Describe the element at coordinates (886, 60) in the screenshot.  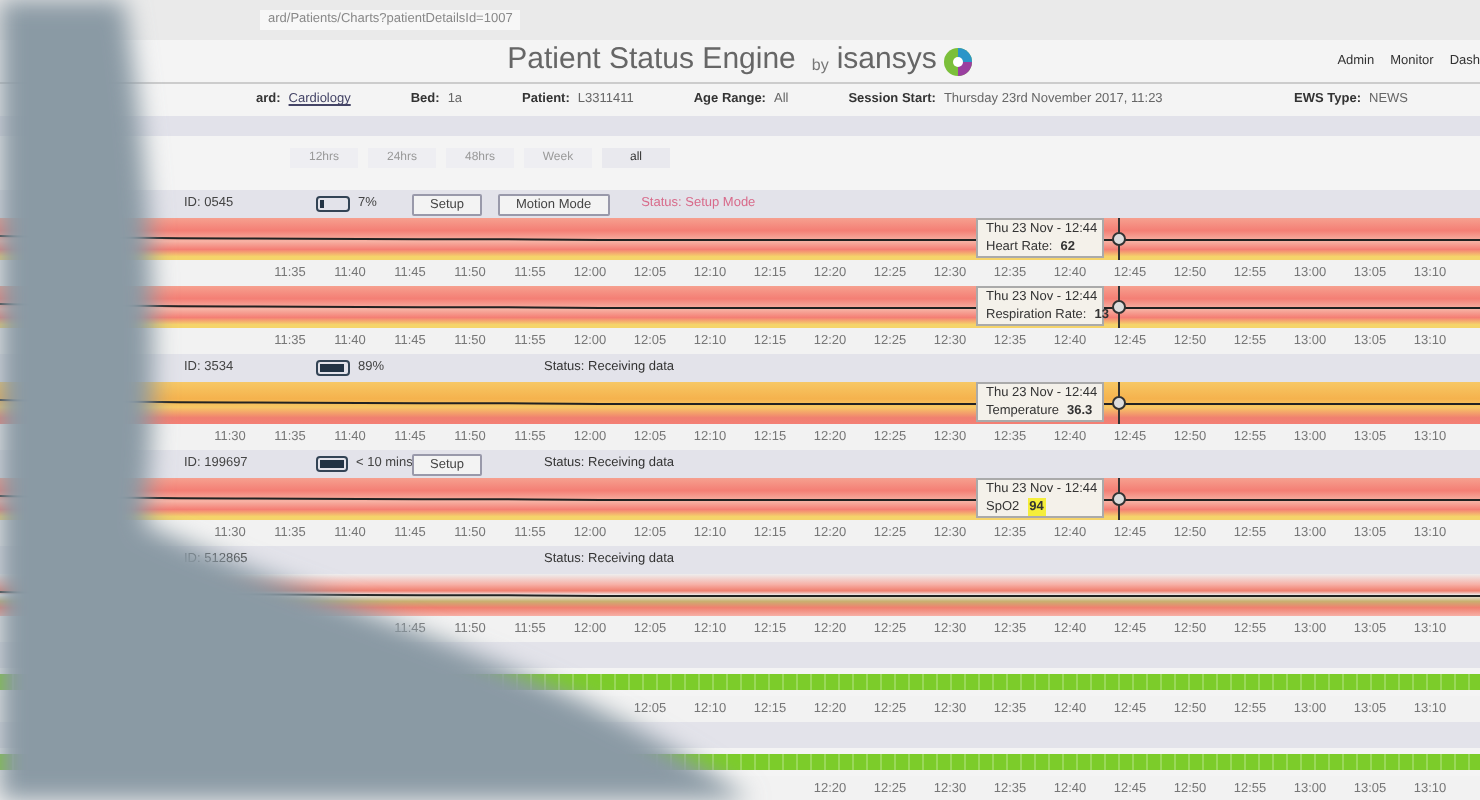
I see `brand-name: isansys` at that location.